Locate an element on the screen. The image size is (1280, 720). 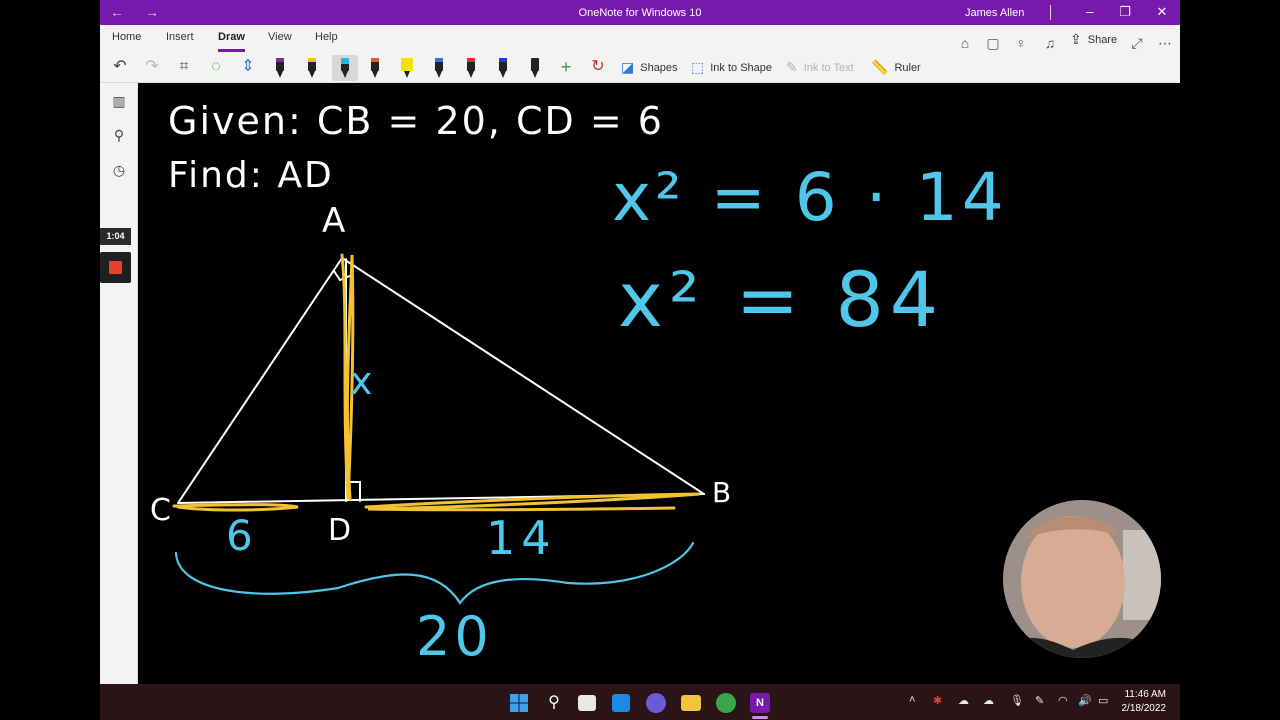
pen-orange is located at coordinates (375, 68).